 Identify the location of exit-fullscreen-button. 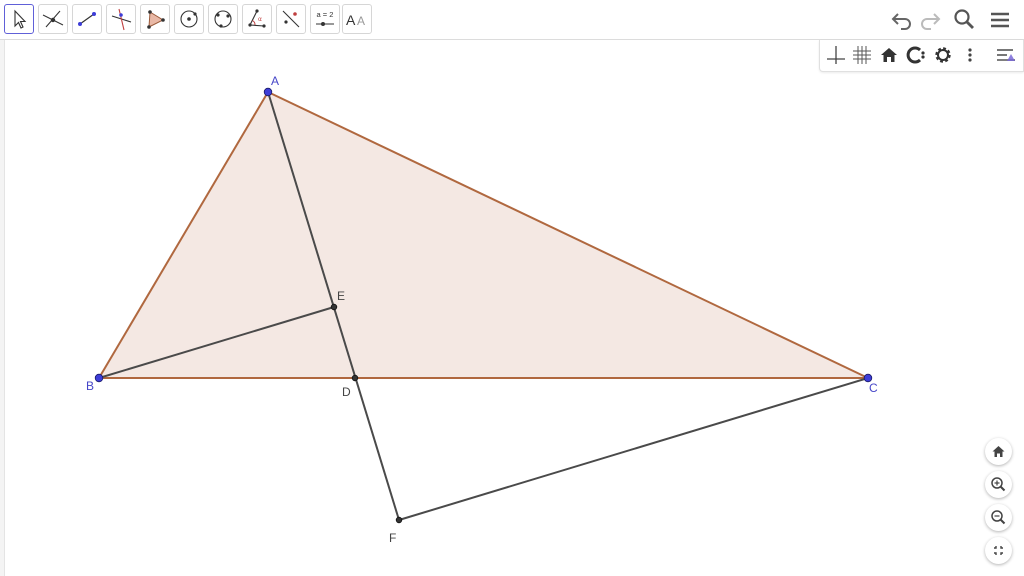
(998, 550).